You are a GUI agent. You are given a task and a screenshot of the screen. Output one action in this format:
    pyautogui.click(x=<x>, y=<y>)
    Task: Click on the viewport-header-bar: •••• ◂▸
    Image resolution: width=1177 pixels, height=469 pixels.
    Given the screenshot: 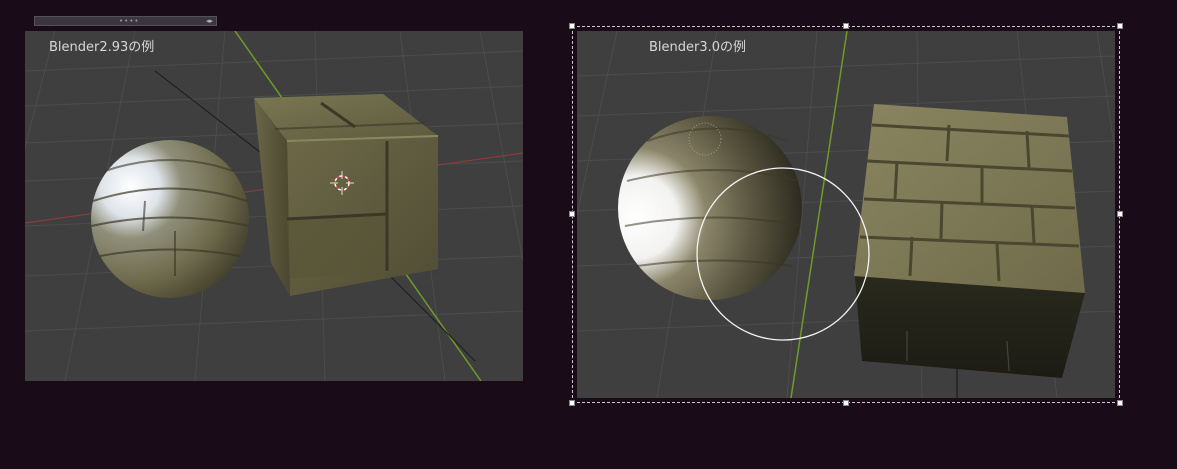 What is the action you would take?
    pyautogui.click(x=125, y=21)
    